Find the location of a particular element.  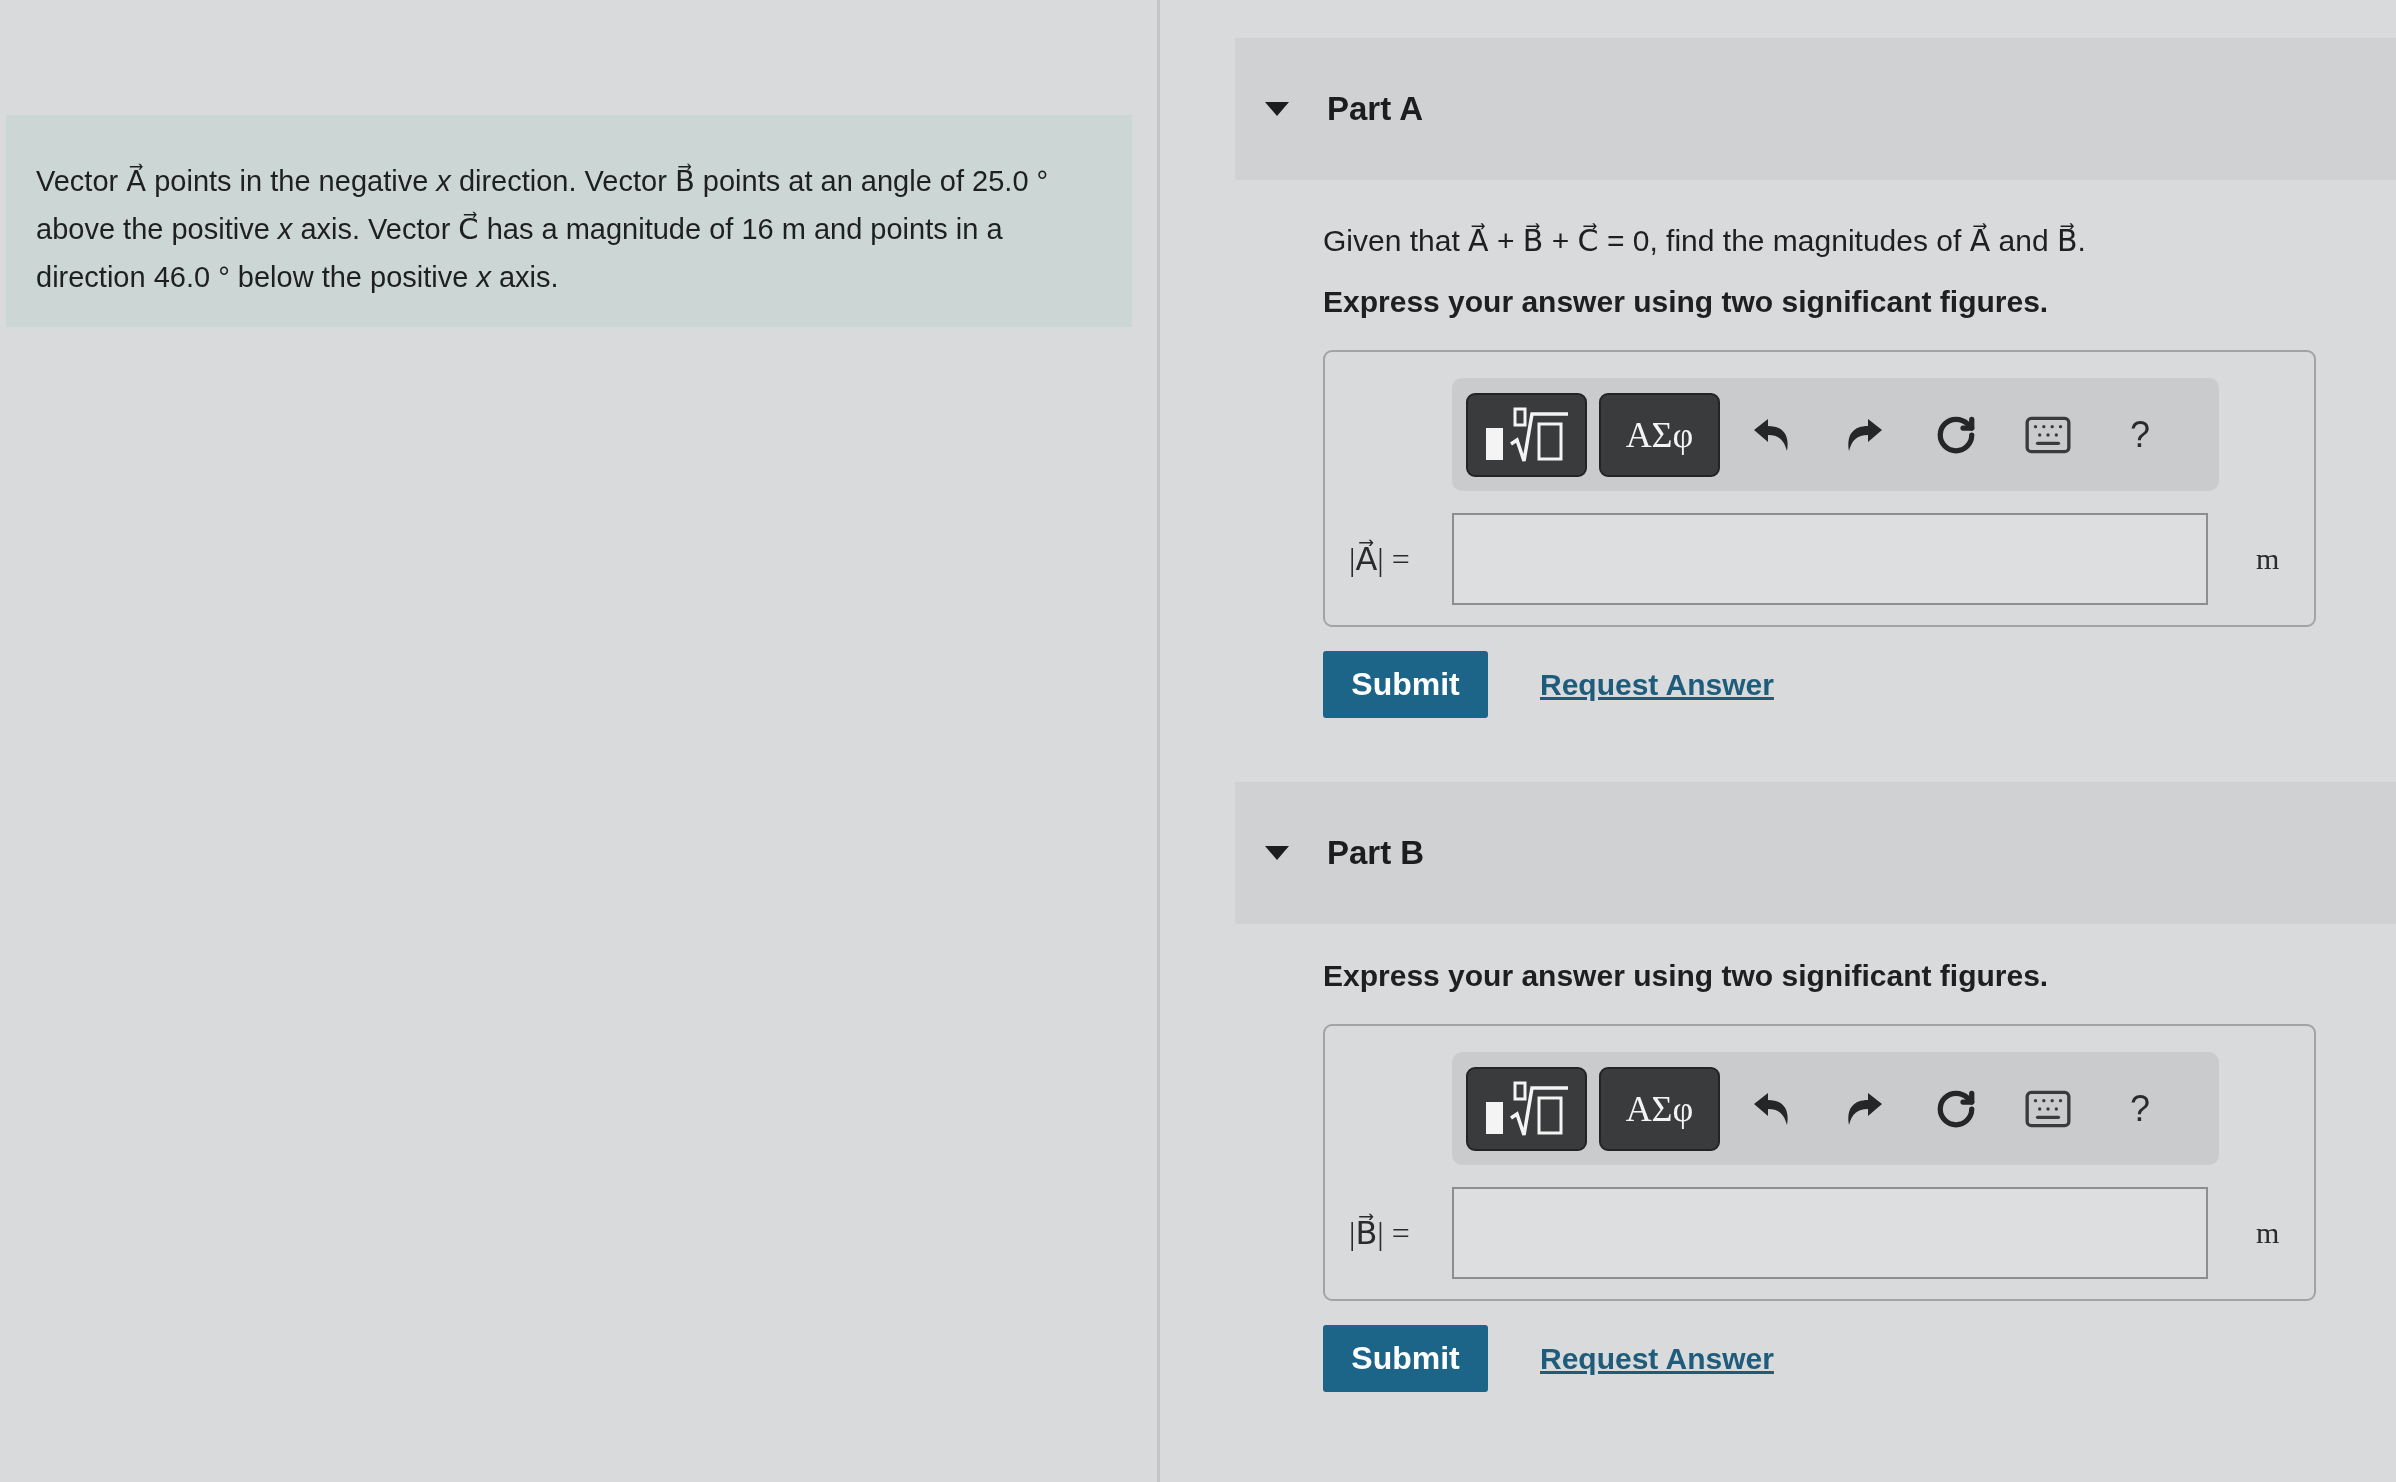

part-title: Part A is located at coordinates (1375, 109).